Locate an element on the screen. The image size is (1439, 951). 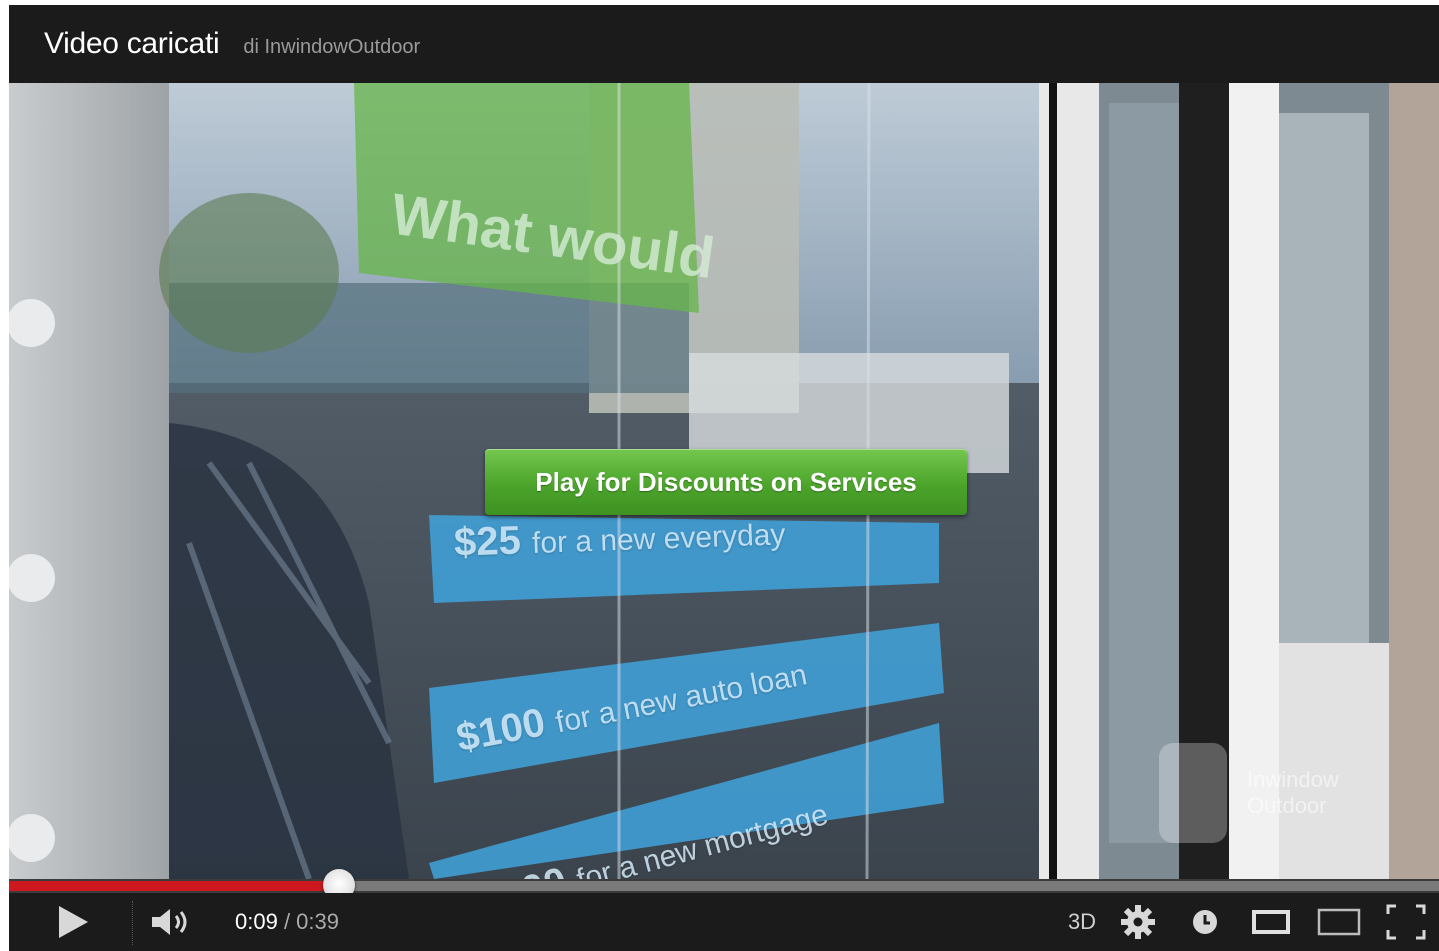
gear-icon is located at coordinates (1138, 922).